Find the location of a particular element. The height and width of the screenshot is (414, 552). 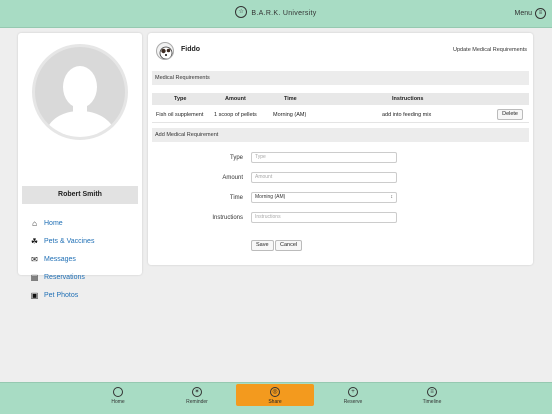

sidebar-item-pet-photos: ▣ Pet Photos is located at coordinates (62, 295).